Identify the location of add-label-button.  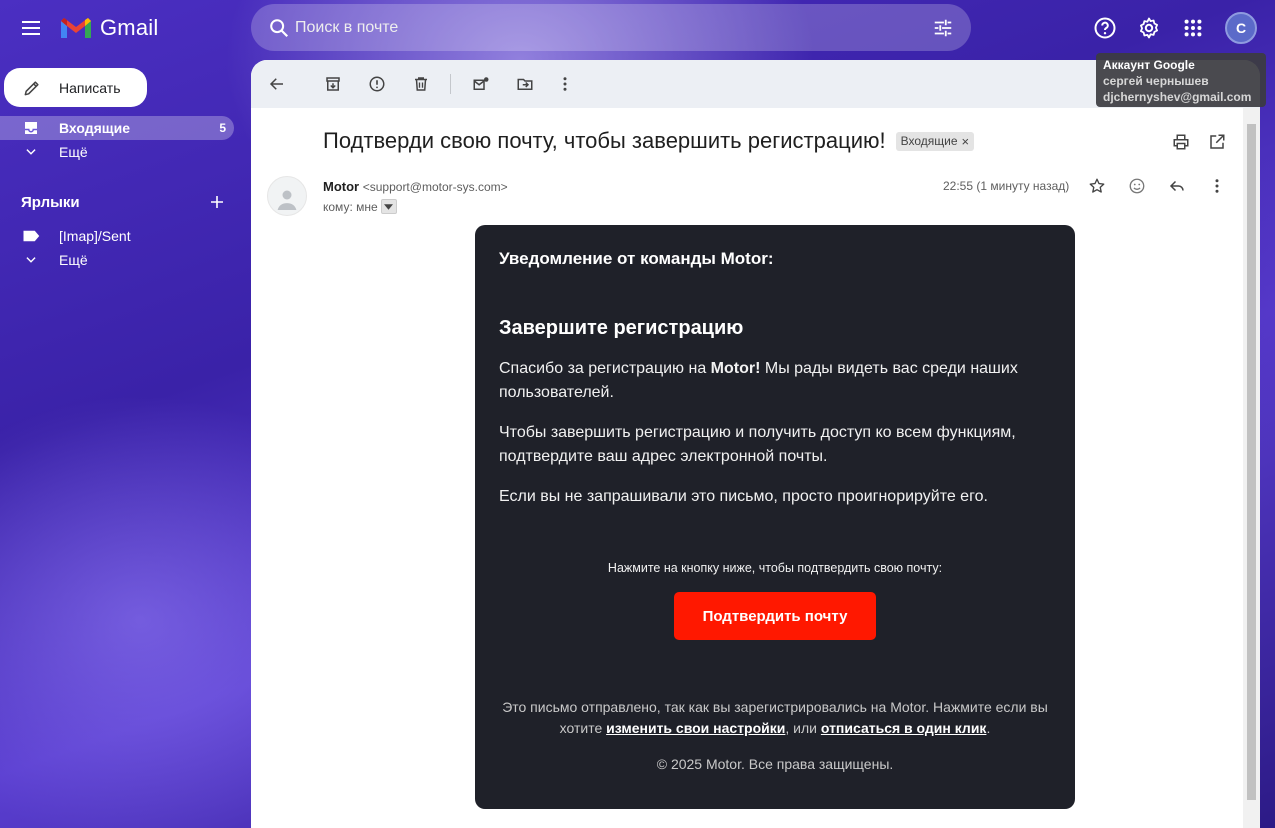
(217, 202).